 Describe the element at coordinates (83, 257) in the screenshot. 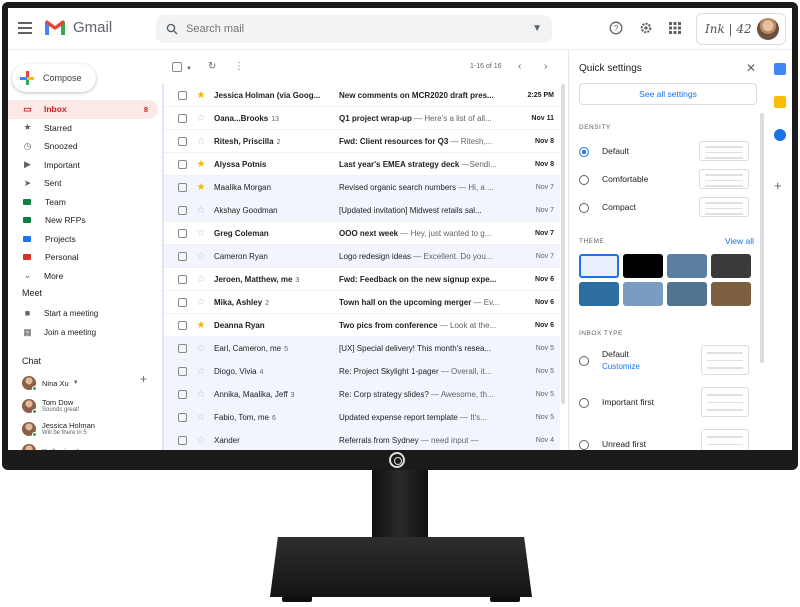

I see `sidebar-item-personal: Personal` at that location.